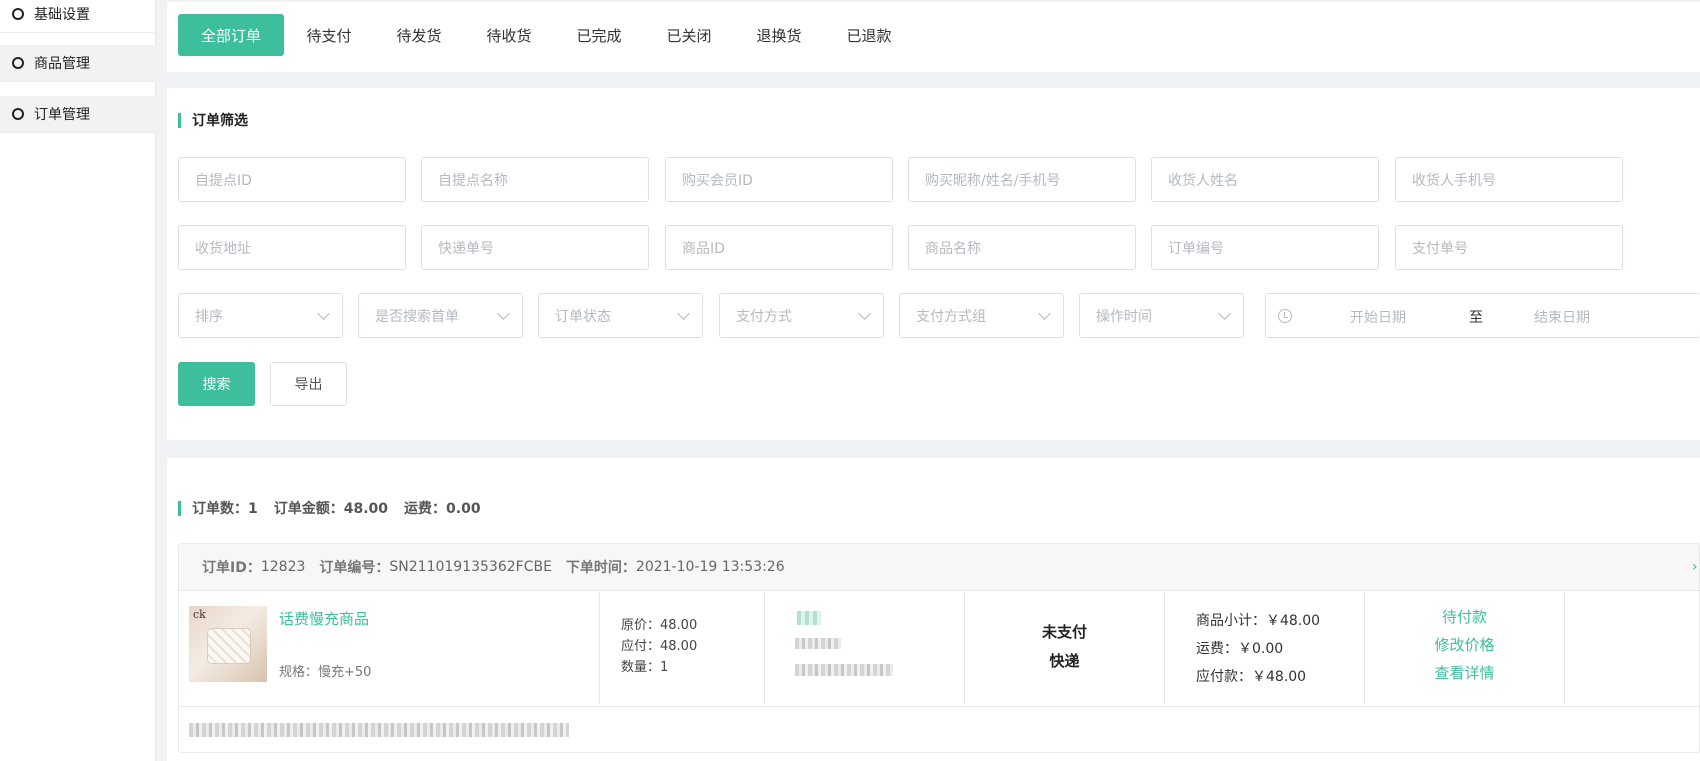 The image size is (1700, 761). Describe the element at coordinates (260, 315) in the screenshot. I see `sort-select: 排序` at that location.